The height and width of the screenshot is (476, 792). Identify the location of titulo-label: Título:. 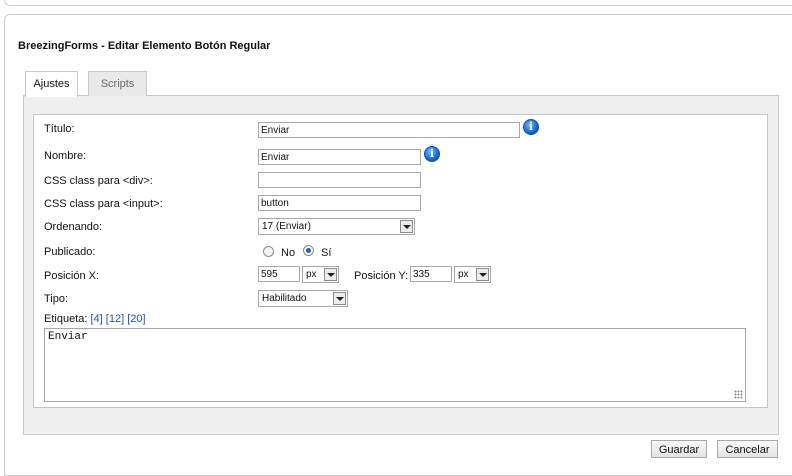
(59, 129).